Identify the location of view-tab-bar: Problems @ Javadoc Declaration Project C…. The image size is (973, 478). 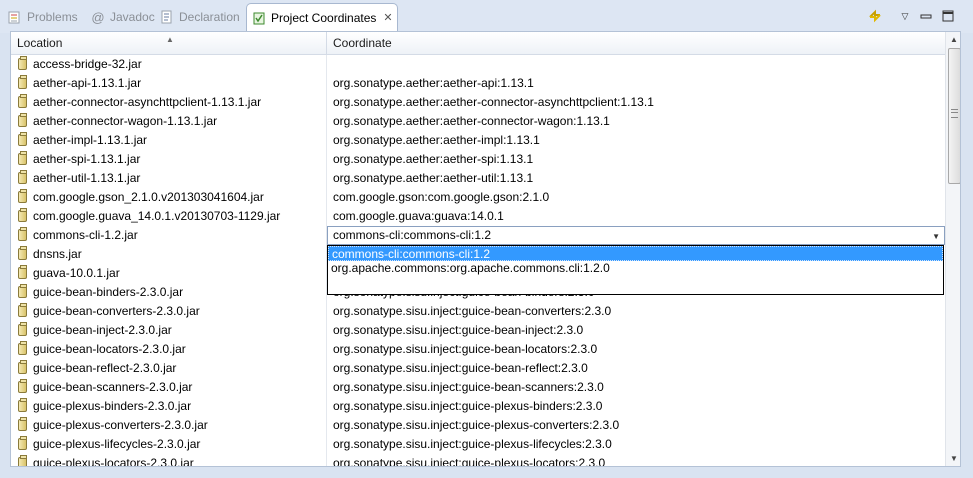
(486, 16).